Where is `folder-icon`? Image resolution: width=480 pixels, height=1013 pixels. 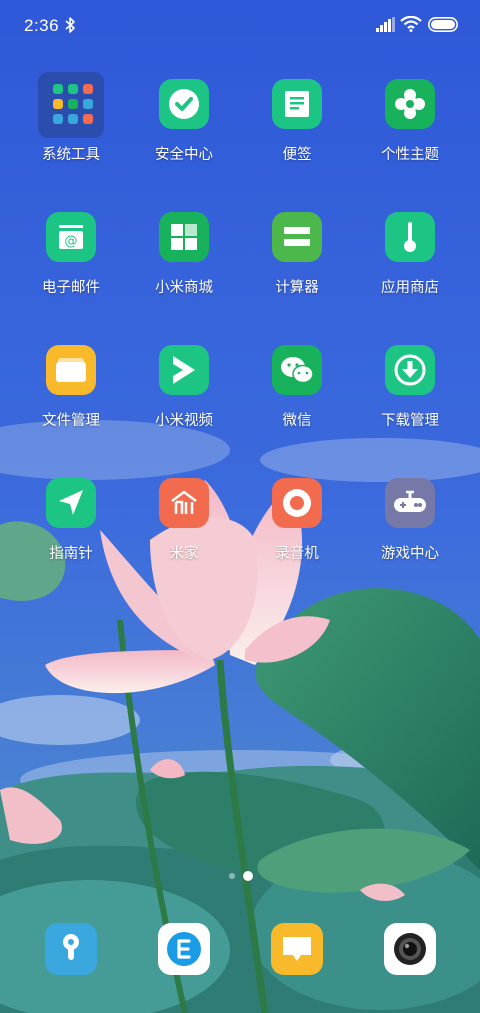
folder-icon is located at coordinates (71, 105).